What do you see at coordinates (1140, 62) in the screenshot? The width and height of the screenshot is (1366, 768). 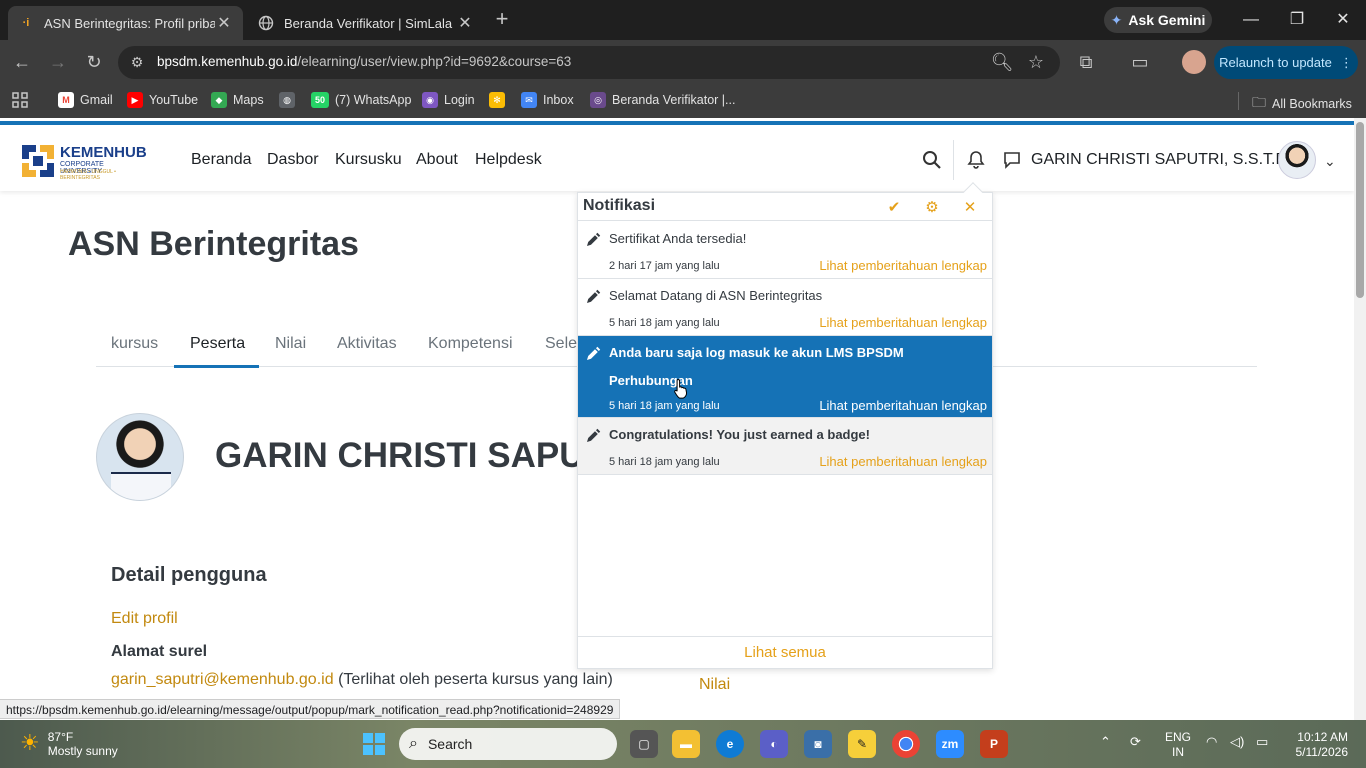 I see `tab-search-icon: ▭` at bounding box center [1140, 62].